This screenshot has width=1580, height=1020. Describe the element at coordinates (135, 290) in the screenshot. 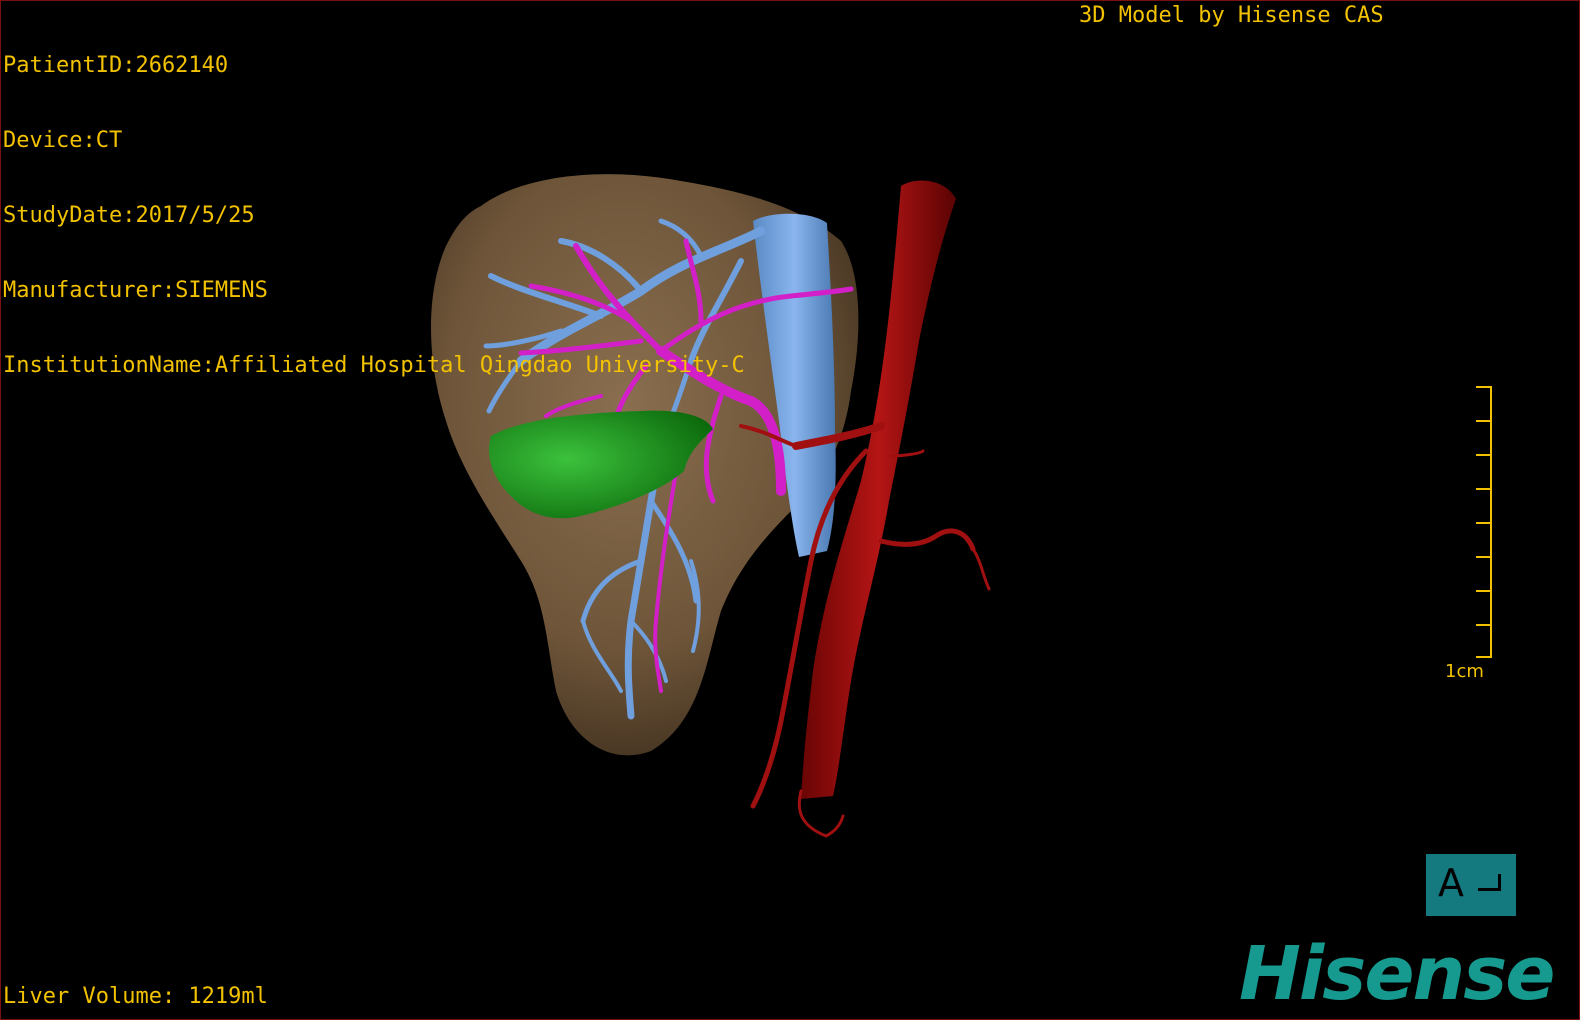

I see `manufacturer-text: Manufacturer:SIEMENS` at that location.